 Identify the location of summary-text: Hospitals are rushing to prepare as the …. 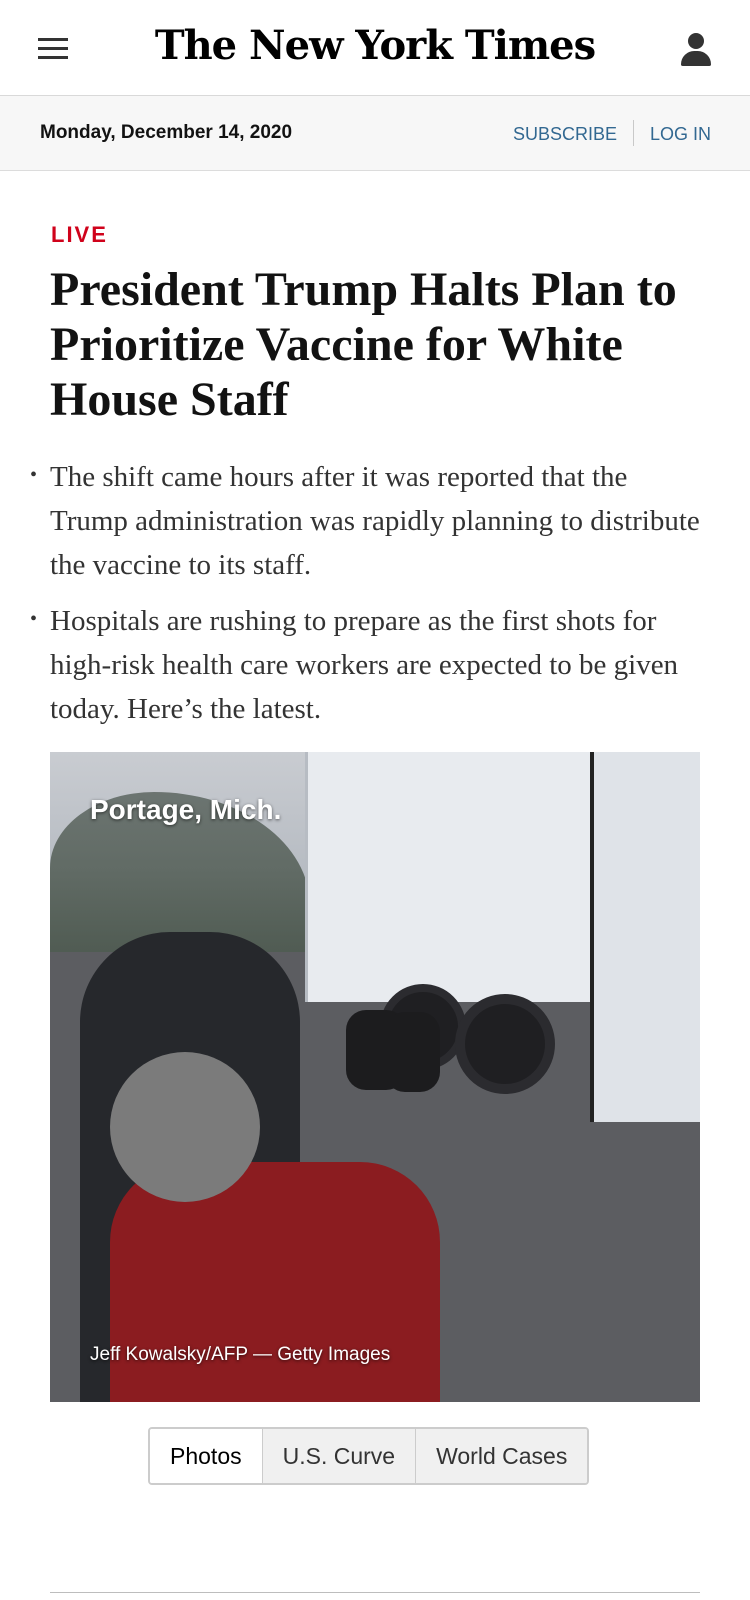
(364, 665).